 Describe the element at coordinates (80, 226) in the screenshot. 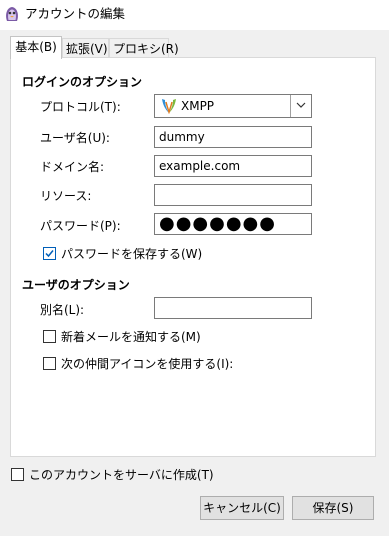

I see `password-label: パスワード(P):` at that location.